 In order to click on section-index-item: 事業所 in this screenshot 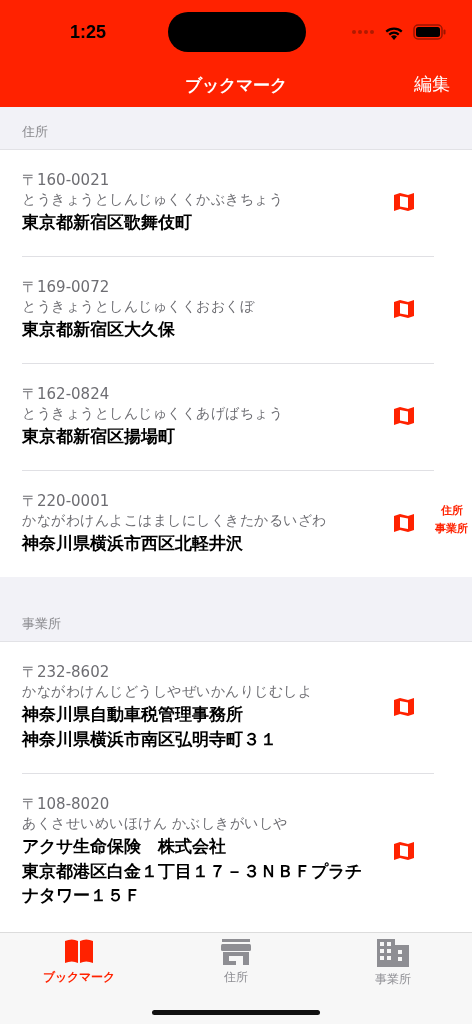, I will do `click(451, 529)`.